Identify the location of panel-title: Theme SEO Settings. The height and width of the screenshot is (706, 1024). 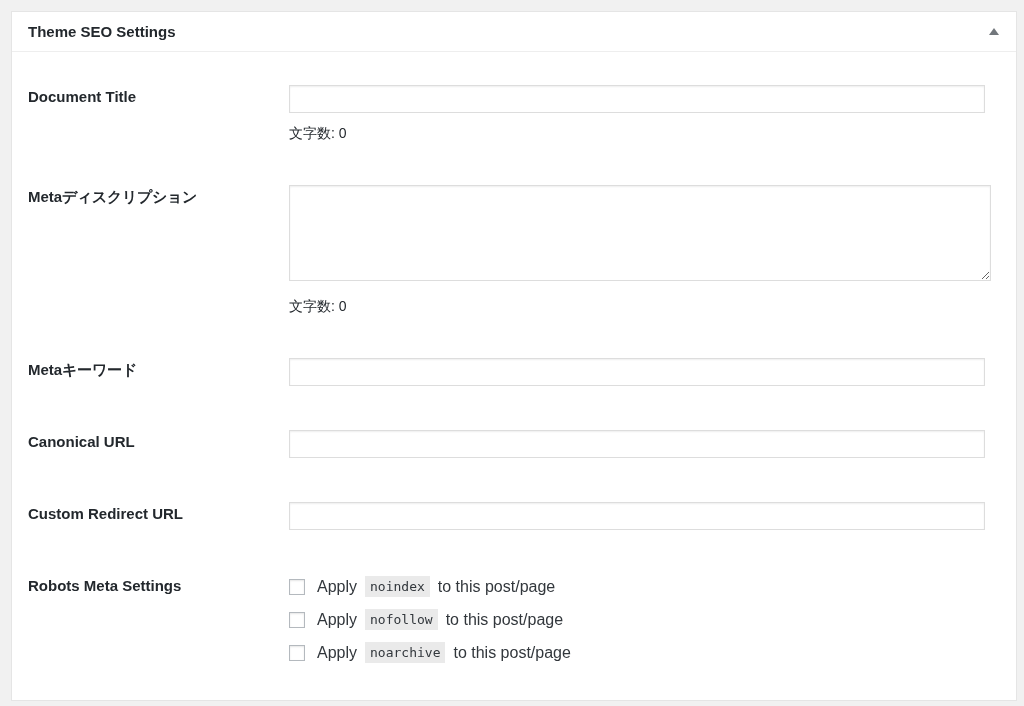
(102, 31).